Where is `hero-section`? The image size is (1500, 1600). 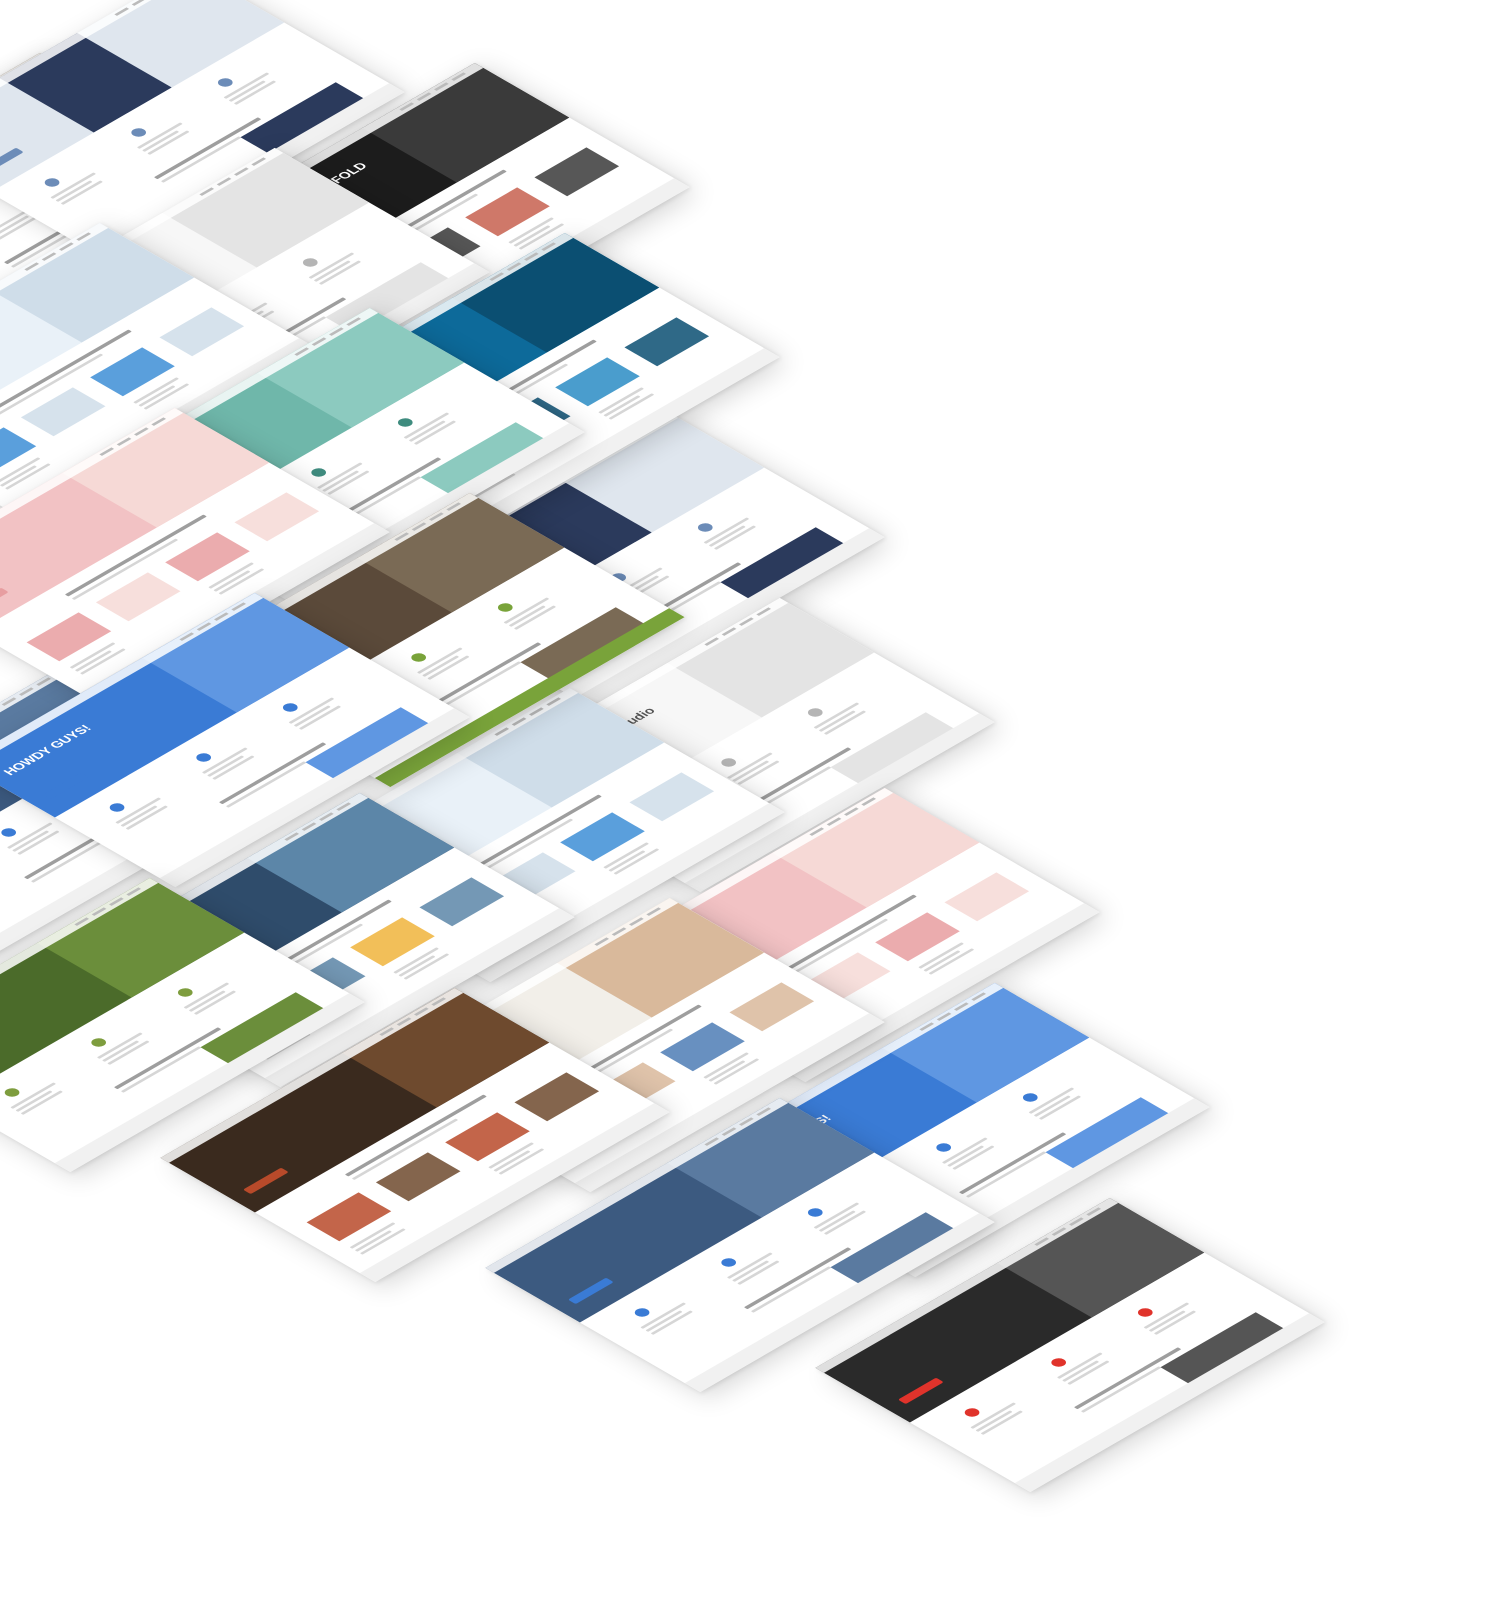
hero-section is located at coordinates (142, 96).